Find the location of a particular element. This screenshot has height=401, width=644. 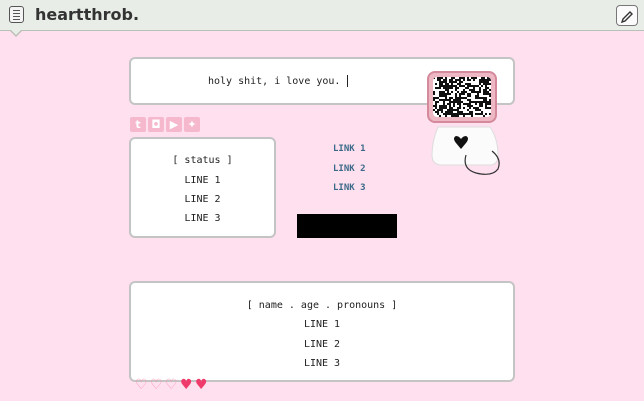

tv-screen is located at coordinates (462, 97).